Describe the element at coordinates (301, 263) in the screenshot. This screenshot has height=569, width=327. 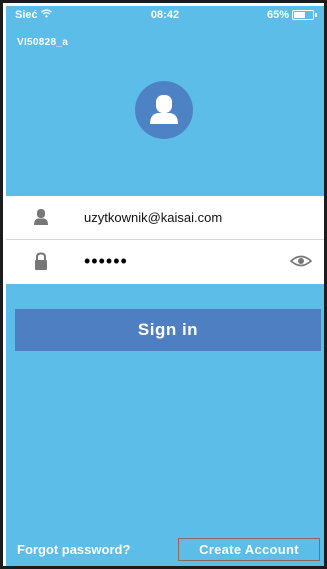
I see `eye-icon` at that location.